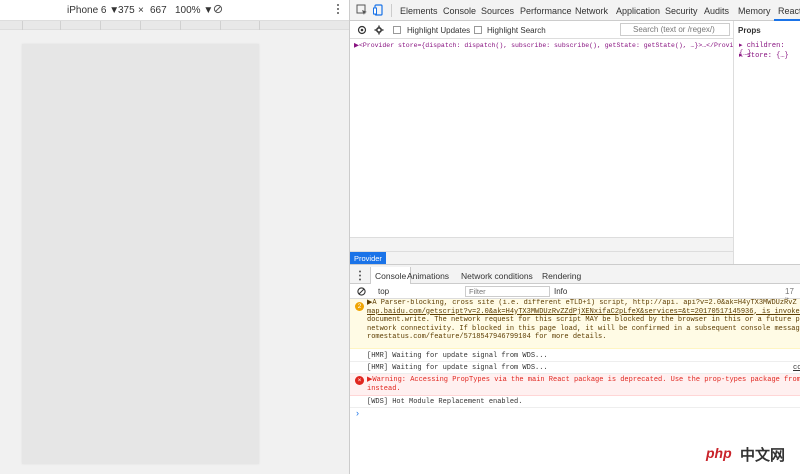 The image size is (800, 474). I want to click on tab-application: Application, so click(638, 11).